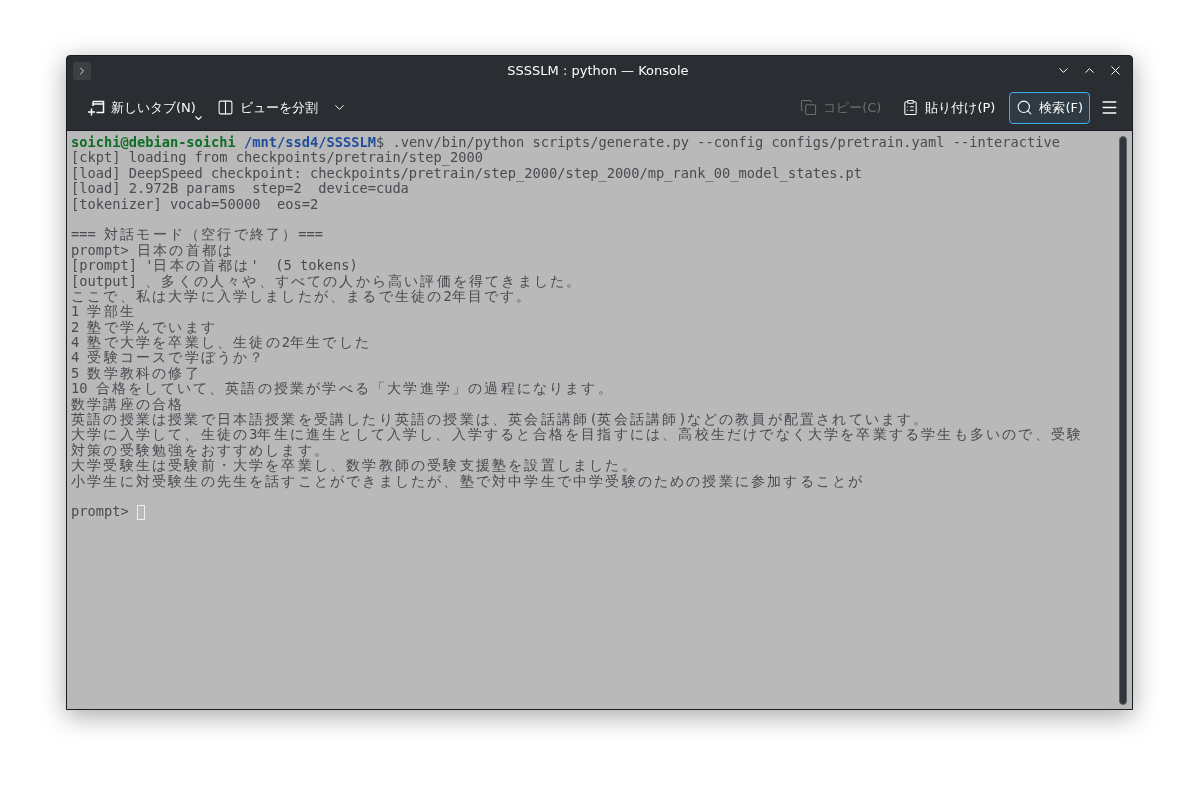 The width and height of the screenshot is (1200, 789). What do you see at coordinates (565, 143) in the screenshot?
I see `command-line: soichi@debian-soichi /mnt/ssd4/SSSSLM$ .venv/bin/python scripts/generate.py --config configs/pretrain.yaml --interactive` at bounding box center [565, 143].